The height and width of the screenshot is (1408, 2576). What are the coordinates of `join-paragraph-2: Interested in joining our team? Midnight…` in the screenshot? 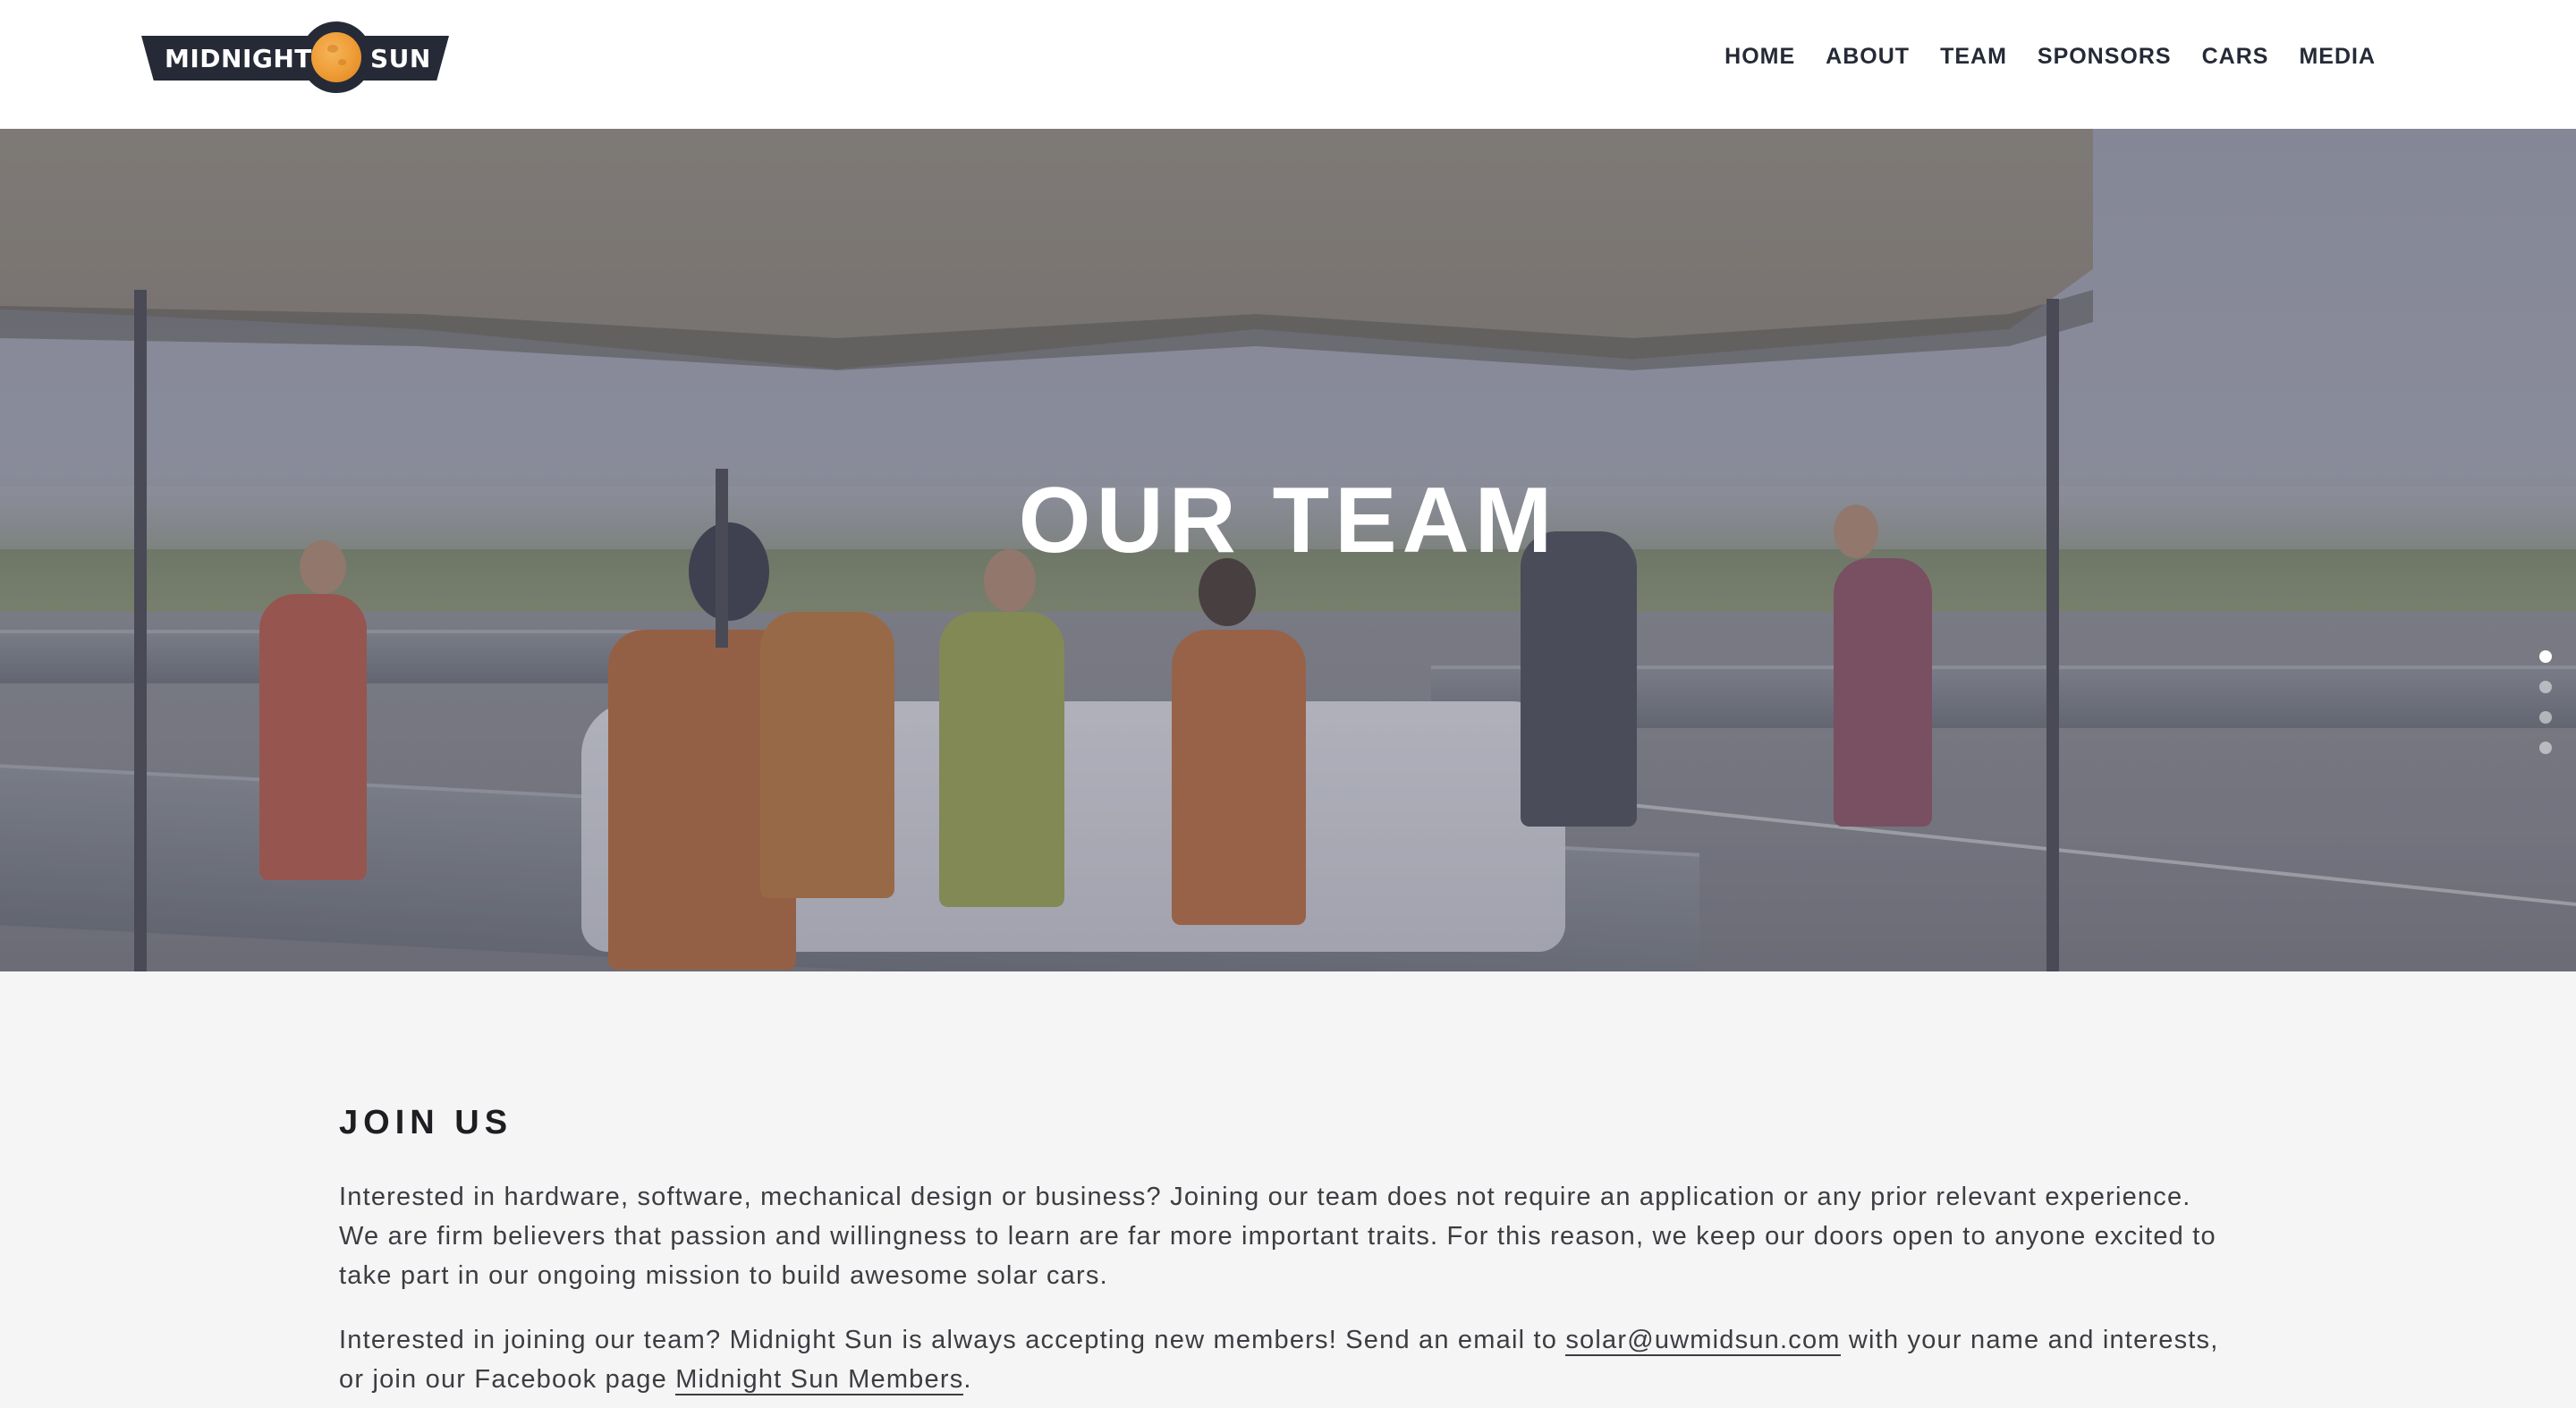 It's located at (1282, 1359).